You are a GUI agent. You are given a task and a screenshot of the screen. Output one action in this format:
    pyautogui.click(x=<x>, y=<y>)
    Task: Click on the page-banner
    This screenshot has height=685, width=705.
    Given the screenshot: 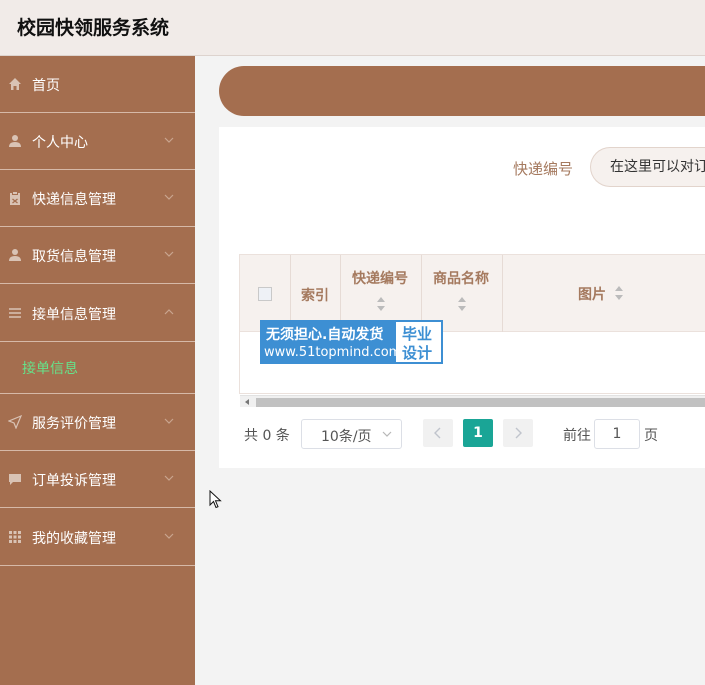 What is the action you would take?
    pyautogui.click(x=462, y=91)
    